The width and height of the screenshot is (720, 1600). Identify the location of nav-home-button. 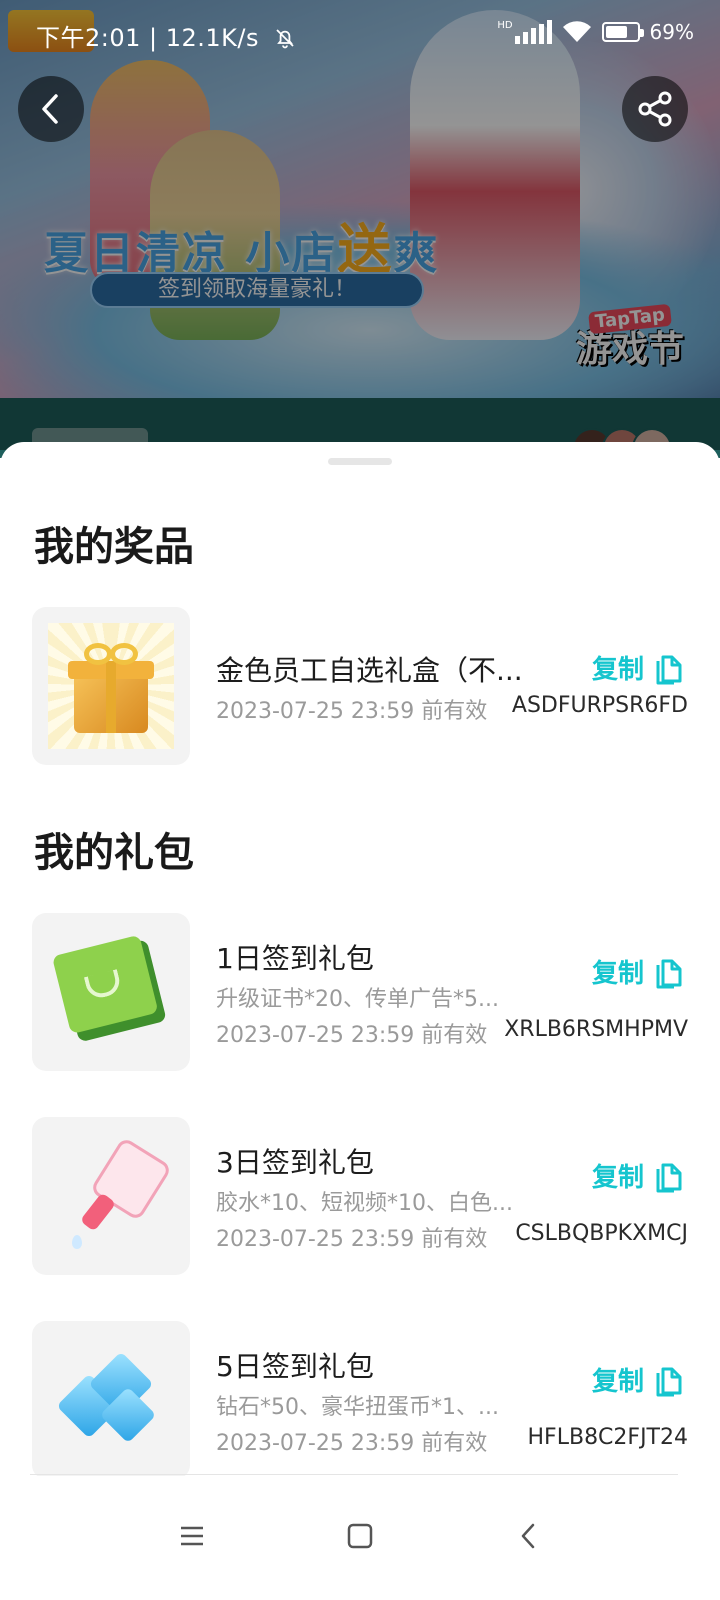
(360, 1536).